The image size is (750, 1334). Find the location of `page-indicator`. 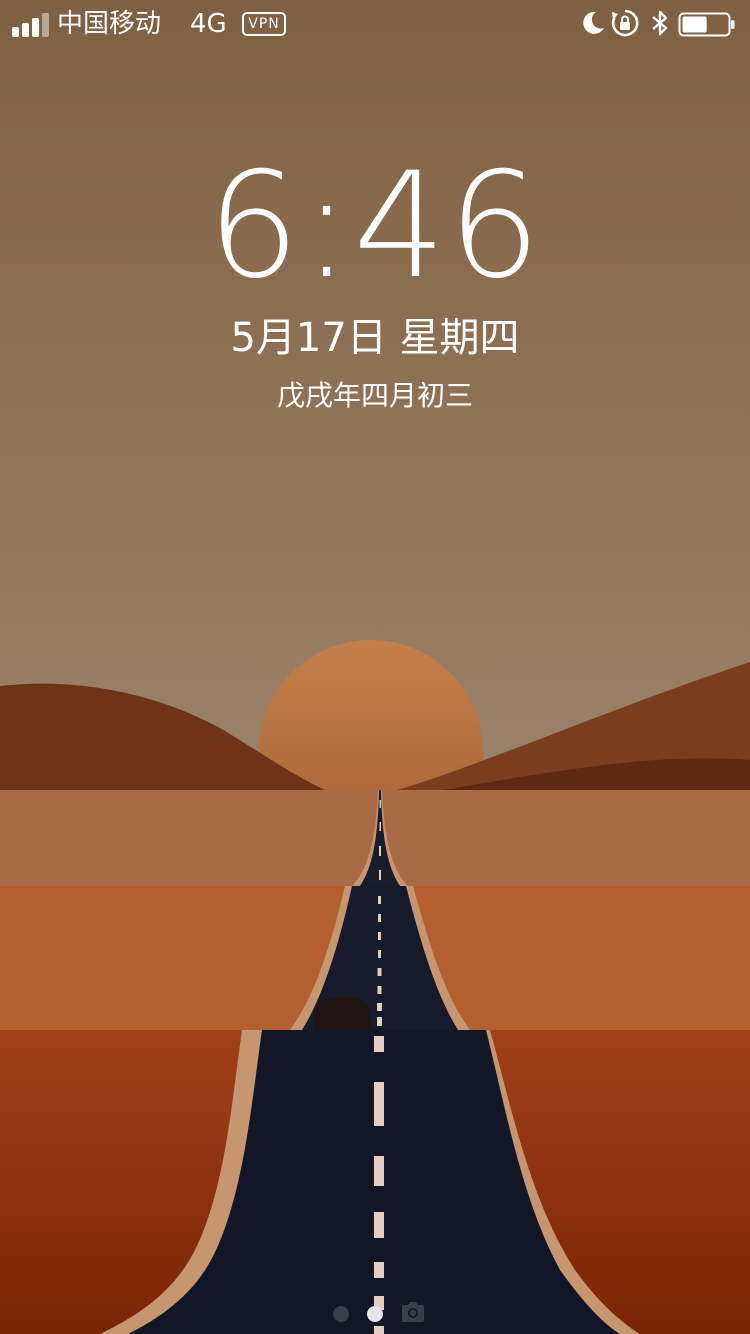

page-indicator is located at coordinates (378, 1315).